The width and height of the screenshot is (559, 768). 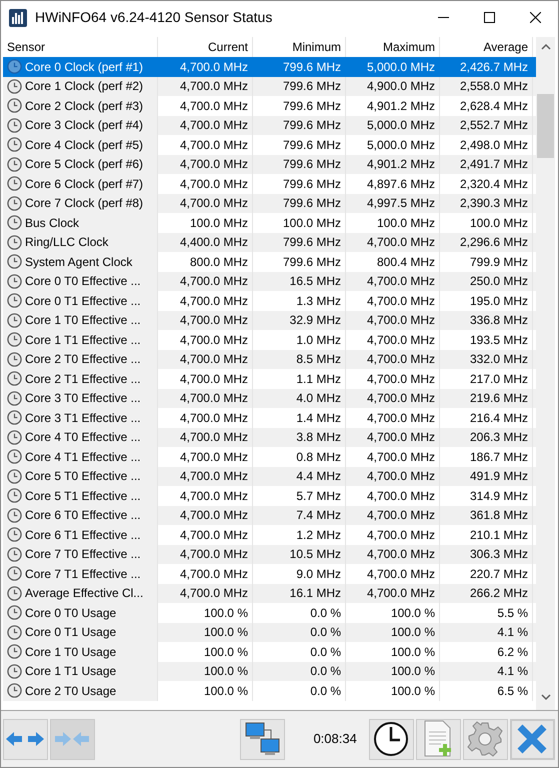 I want to click on table-row: Core 7 T0 Effective ... 4,700.0 MHz 10.5 MHz 4,700.0 MHz 306.3 MHz, so click(x=269, y=554).